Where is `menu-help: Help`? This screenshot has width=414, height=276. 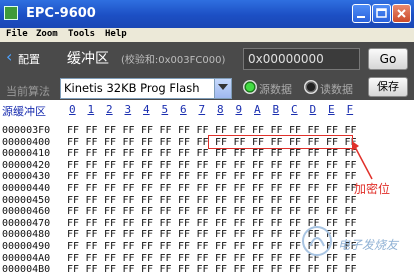
menu-help: Help is located at coordinates (116, 34).